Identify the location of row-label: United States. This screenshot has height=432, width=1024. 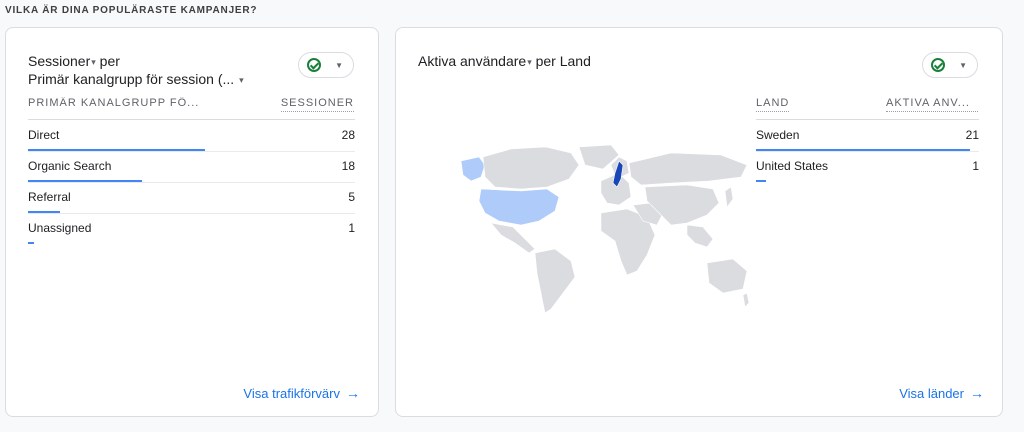
(792, 166).